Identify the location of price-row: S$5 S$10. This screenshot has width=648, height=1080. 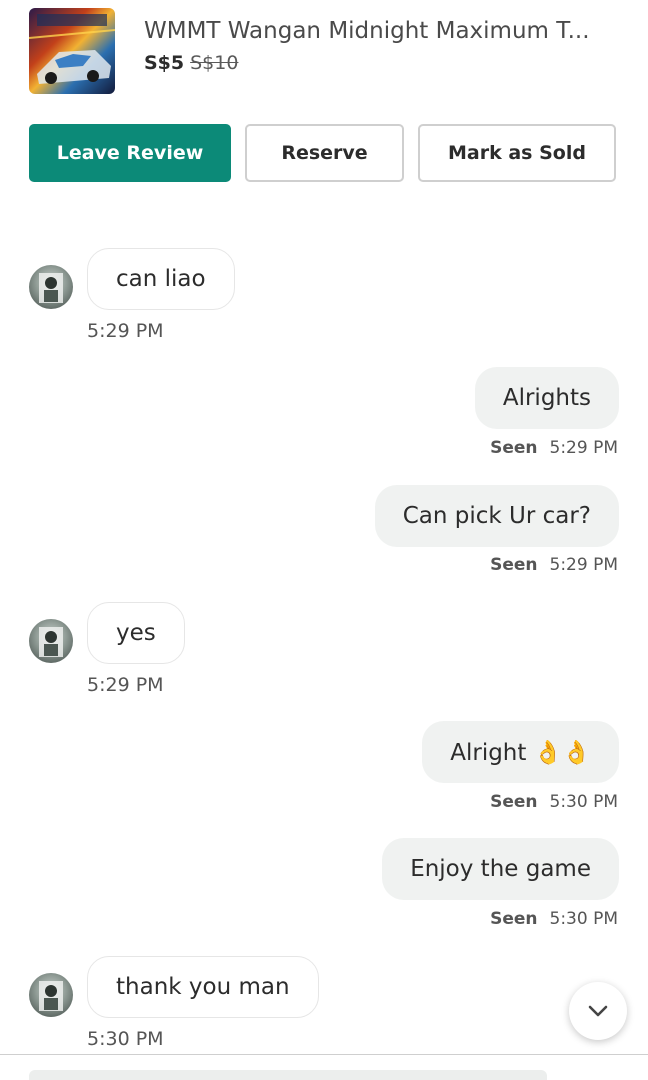
(191, 63).